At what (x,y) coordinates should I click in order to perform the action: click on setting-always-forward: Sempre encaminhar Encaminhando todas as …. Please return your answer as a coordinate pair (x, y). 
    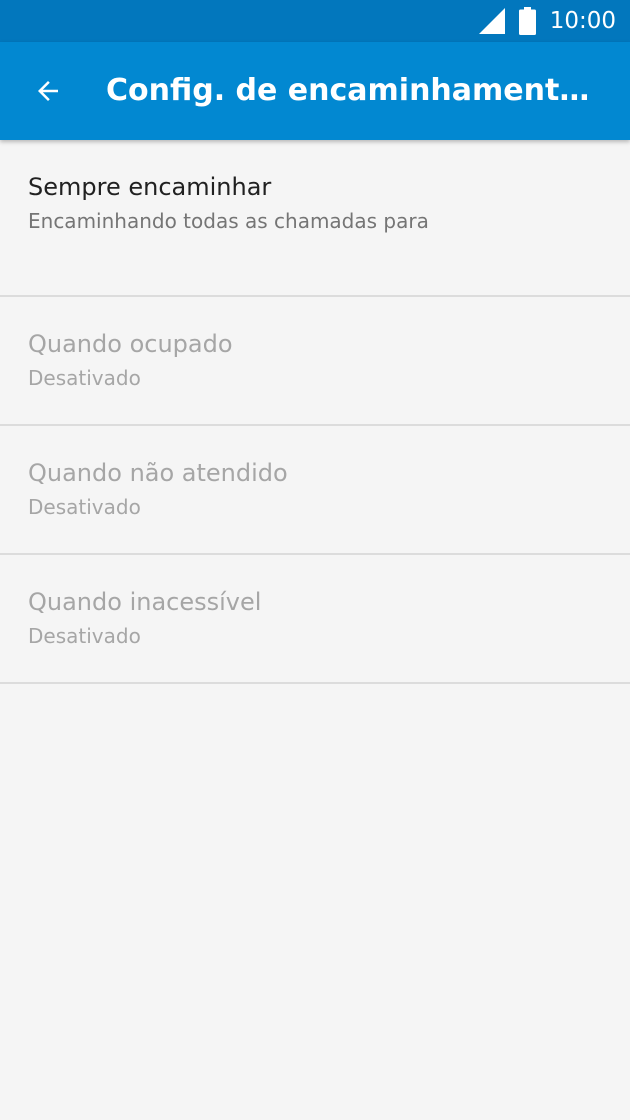
    Looking at the image, I should click on (315, 218).